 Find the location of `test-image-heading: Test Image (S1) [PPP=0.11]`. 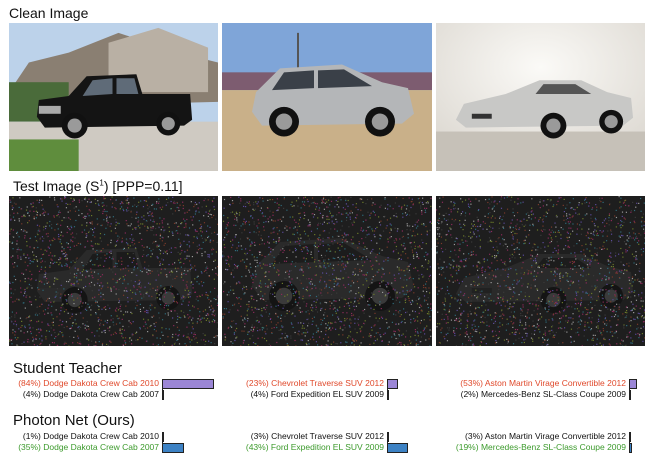

test-image-heading: Test Image (S1) [PPP=0.11] is located at coordinates (98, 186).